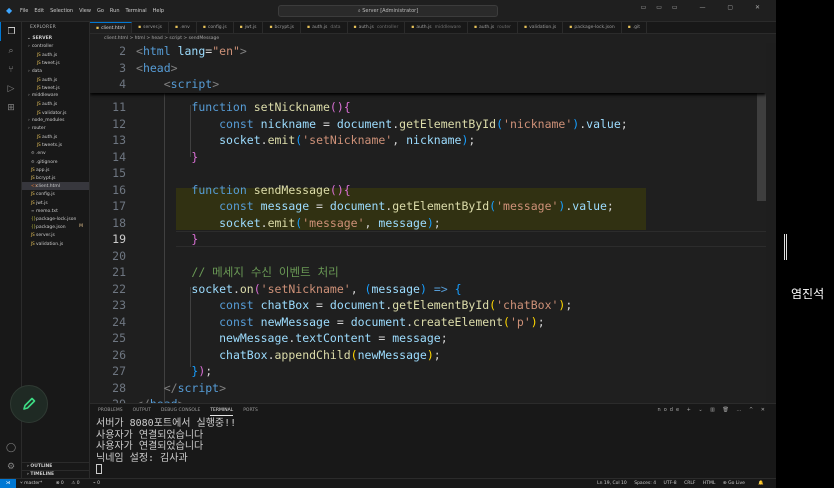 This screenshot has height=488, width=834. I want to click on file-item: JStweets.js, so click(55, 145).